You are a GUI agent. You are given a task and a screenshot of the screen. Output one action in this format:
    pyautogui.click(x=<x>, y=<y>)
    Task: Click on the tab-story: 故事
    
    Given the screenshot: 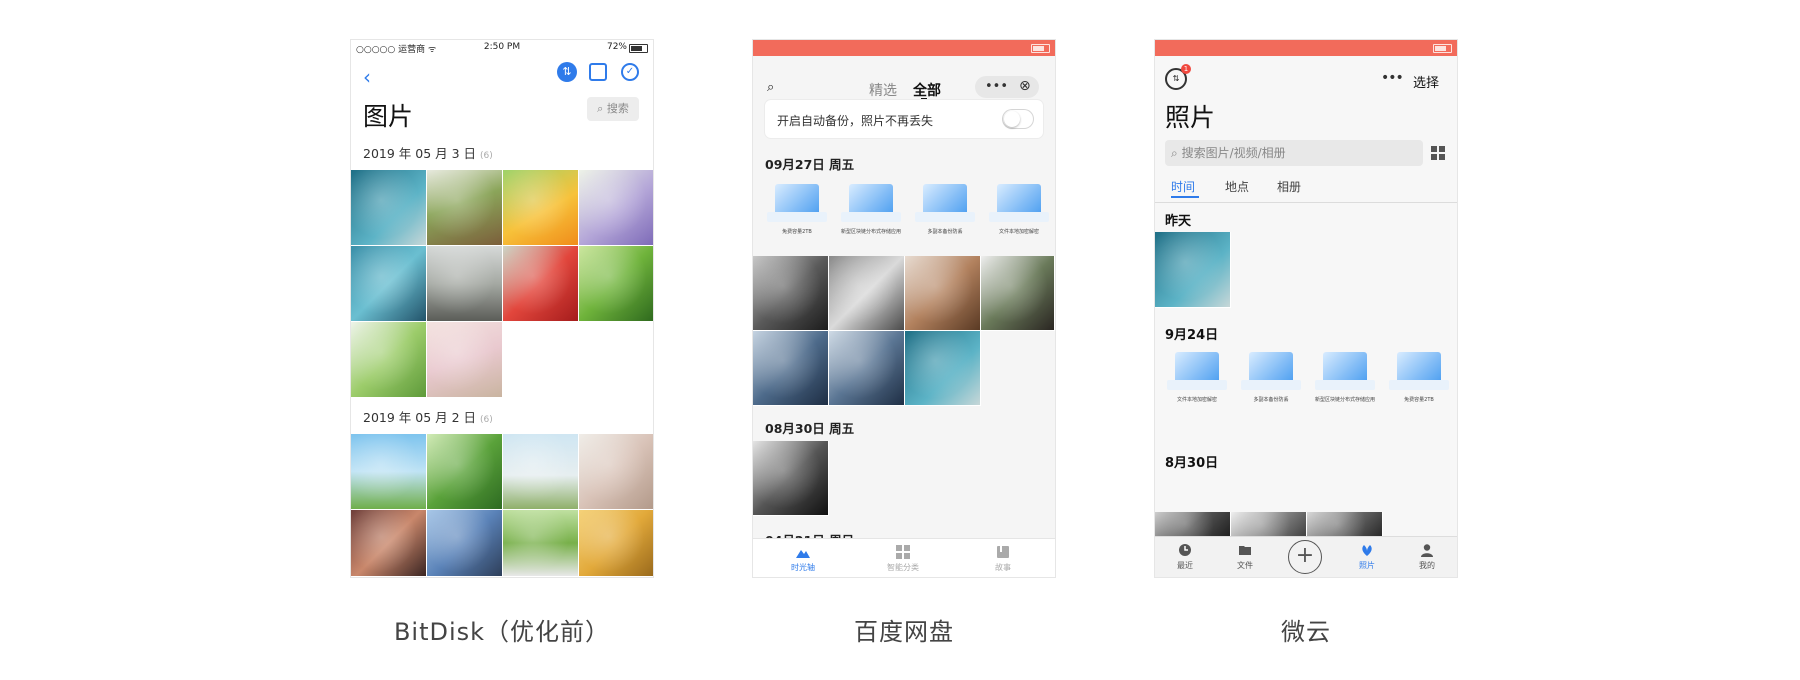 What is the action you would take?
    pyautogui.click(x=1003, y=558)
    